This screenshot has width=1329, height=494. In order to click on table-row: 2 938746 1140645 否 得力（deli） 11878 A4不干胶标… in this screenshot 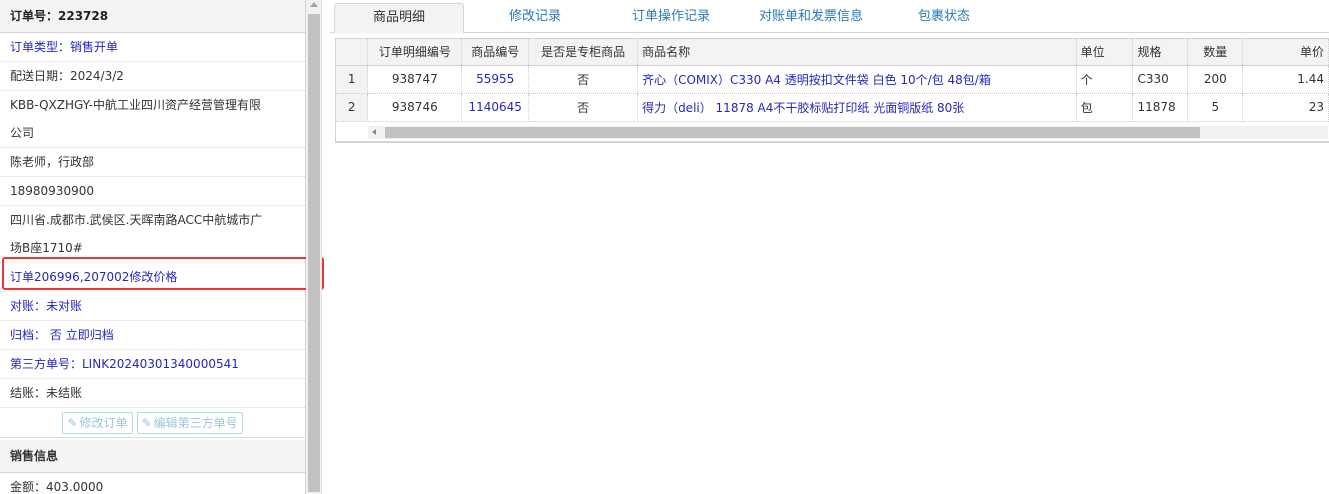, I will do `click(832, 107)`.